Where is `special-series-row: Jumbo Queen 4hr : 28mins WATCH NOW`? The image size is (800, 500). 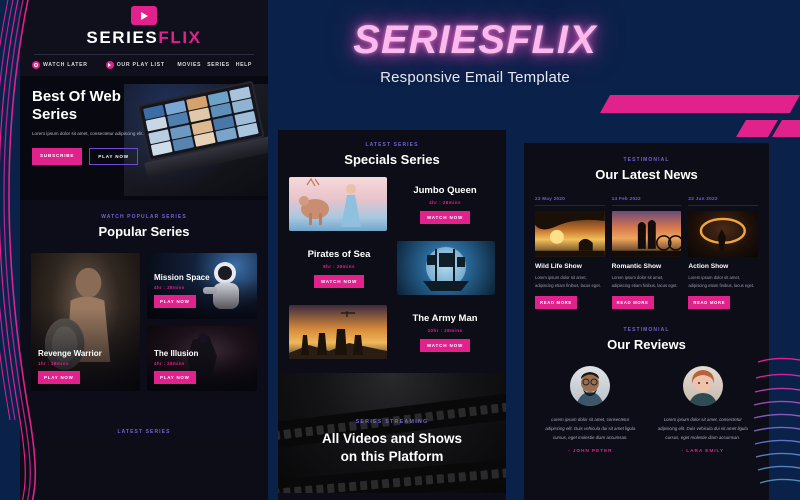 special-series-row: Jumbo Queen 4hr : 28mins WATCH NOW is located at coordinates (392, 199).